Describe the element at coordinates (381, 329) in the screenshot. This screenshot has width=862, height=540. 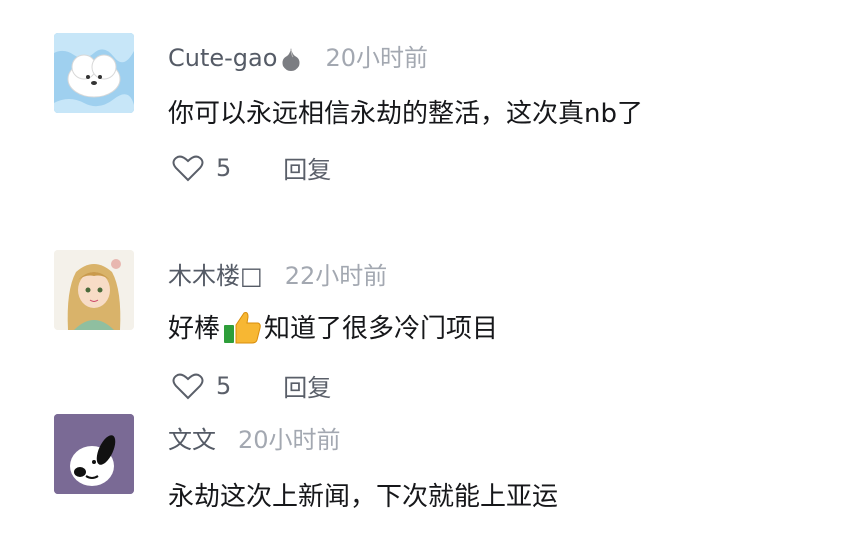
I see `comment-text-part: 知道了很多冷门项目` at that location.